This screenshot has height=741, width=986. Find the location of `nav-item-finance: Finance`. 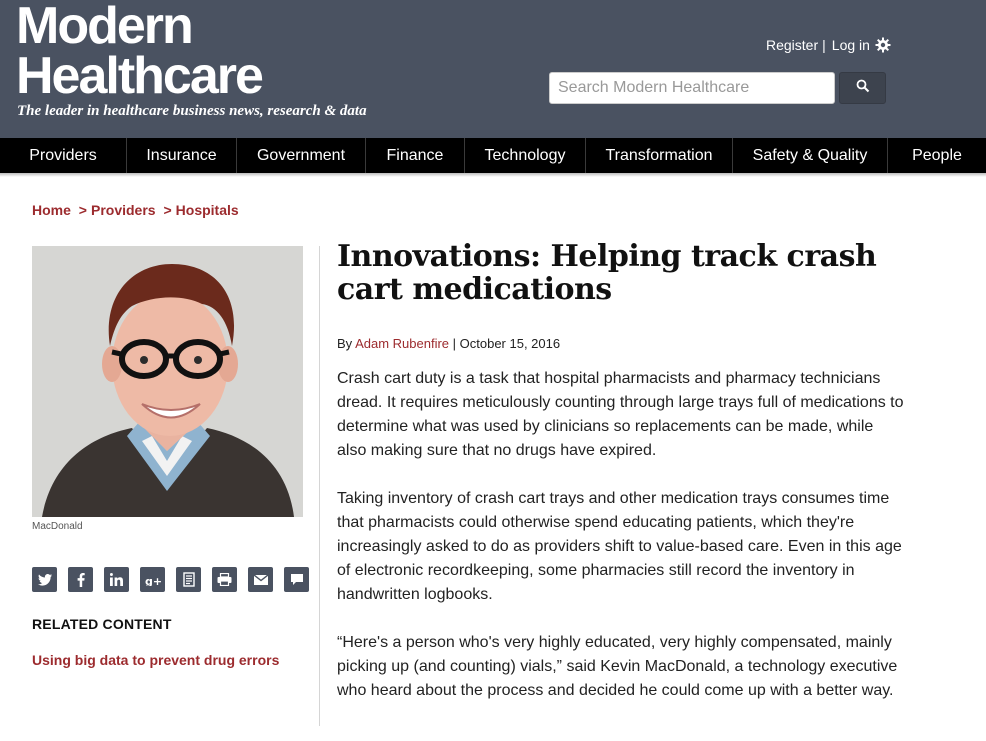

nav-item-finance: Finance is located at coordinates (415, 155).